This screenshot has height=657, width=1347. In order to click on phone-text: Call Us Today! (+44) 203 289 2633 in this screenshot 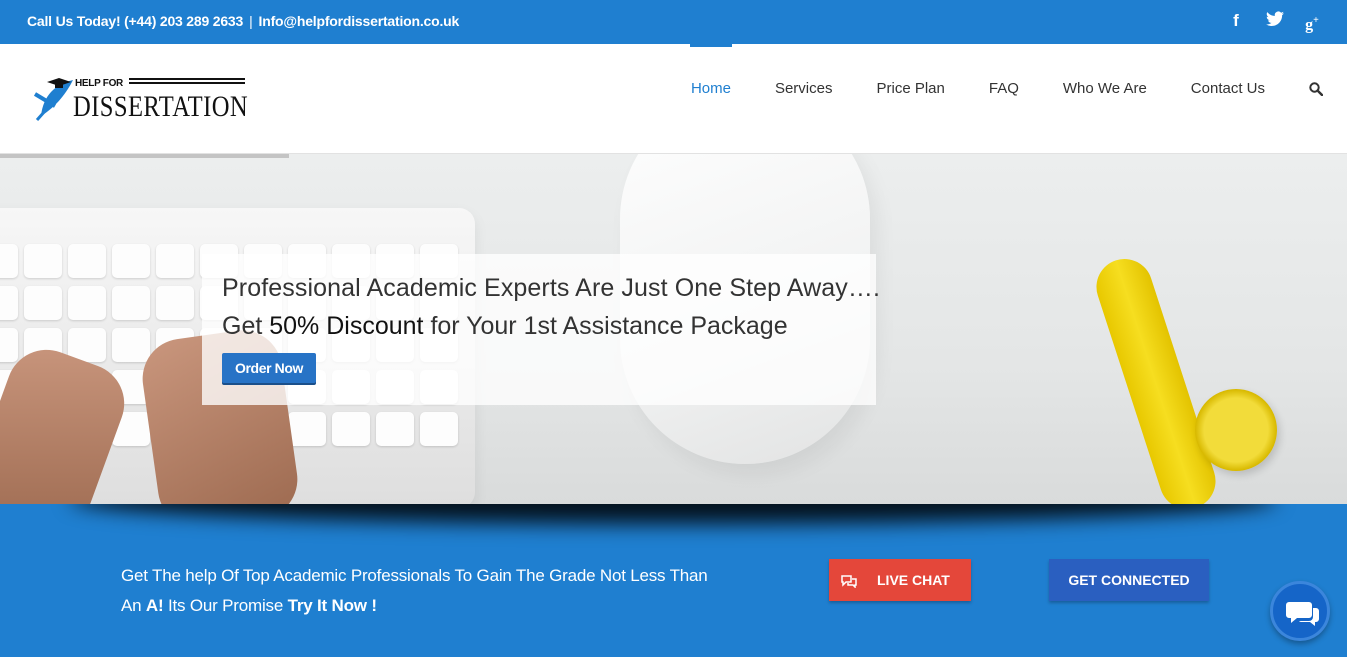, I will do `click(135, 21)`.